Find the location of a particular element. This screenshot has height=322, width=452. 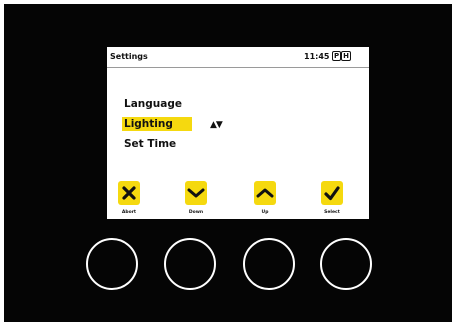

menu-item-lighting: Lighting is located at coordinates (157, 124).